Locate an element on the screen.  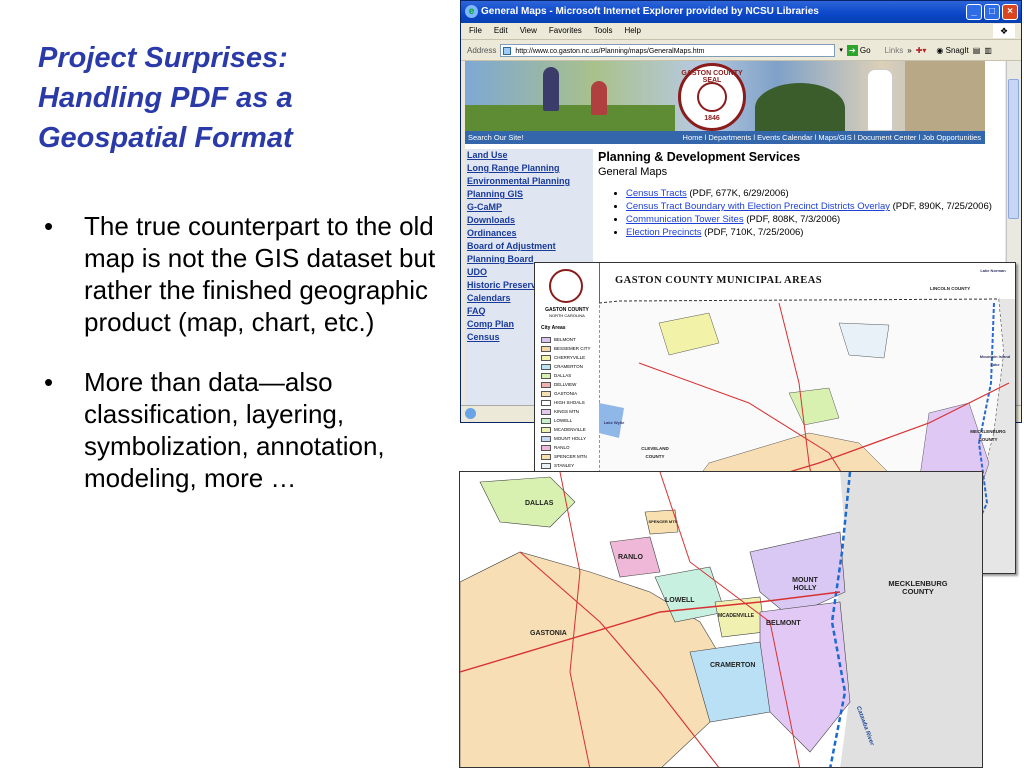
banner-field is located at coordinates (570, 118).